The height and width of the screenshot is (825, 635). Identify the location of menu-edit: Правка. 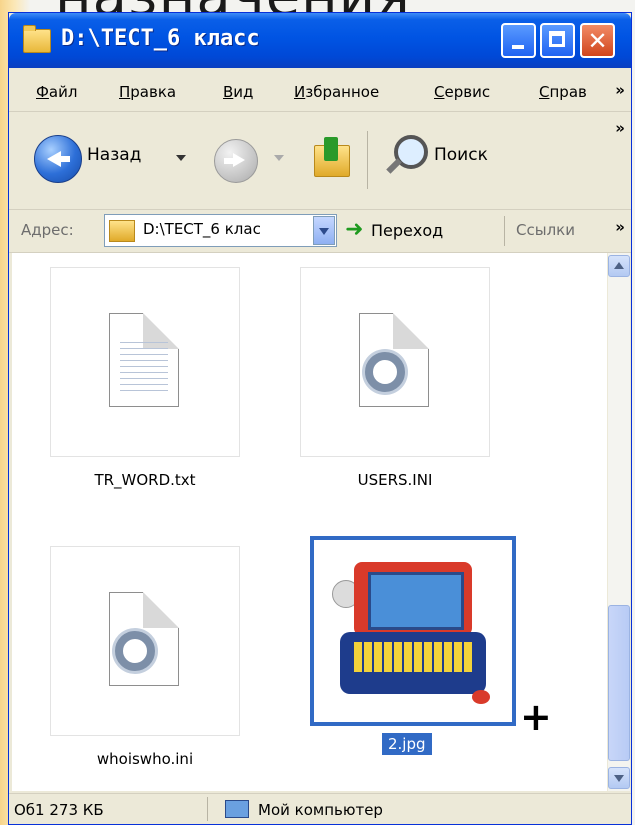
(147, 92).